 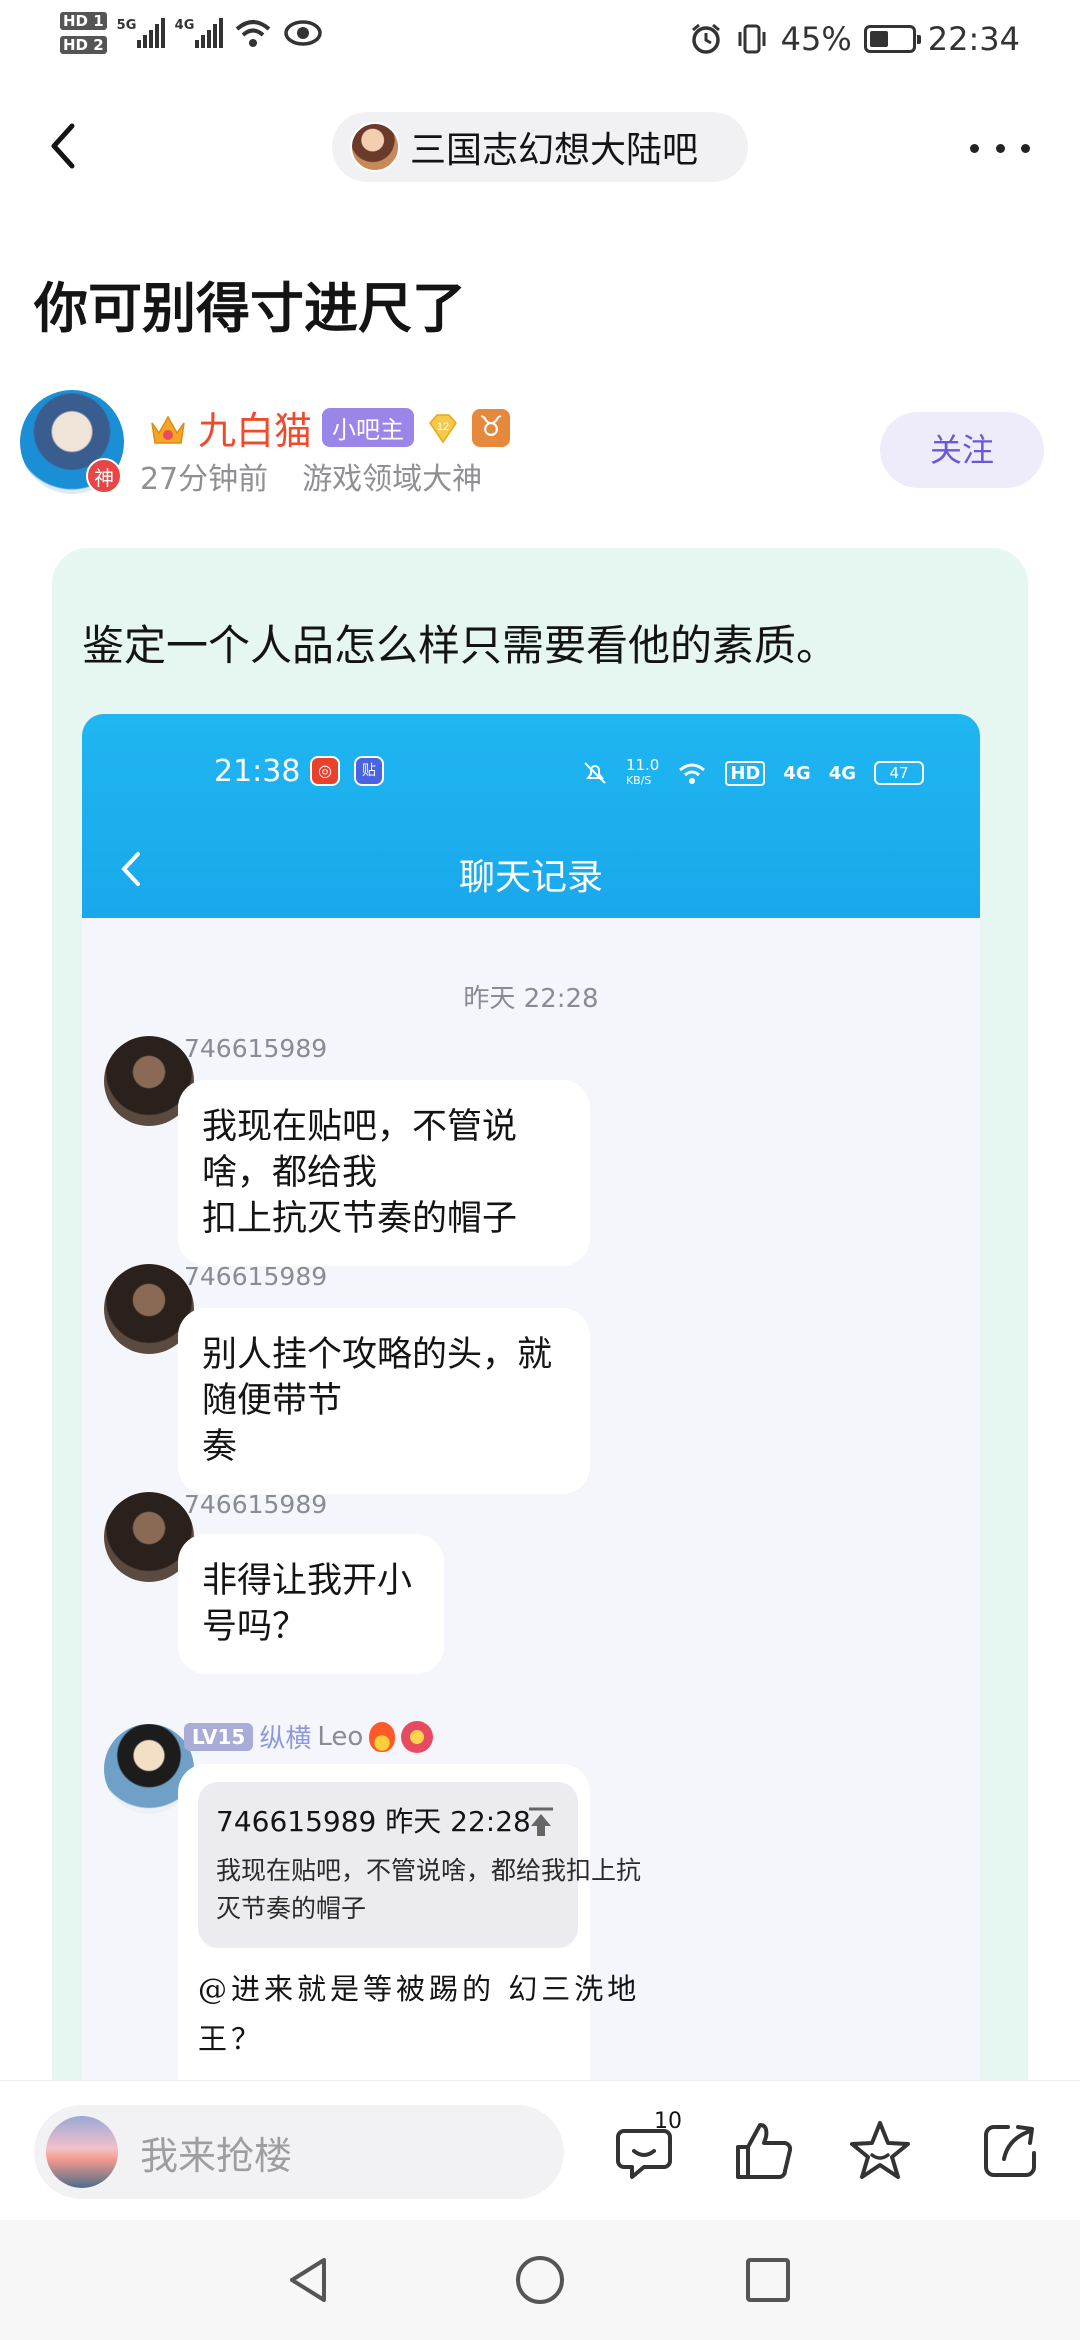 What do you see at coordinates (638, 780) in the screenshot?
I see `net-speed-unit: KB/S` at bounding box center [638, 780].